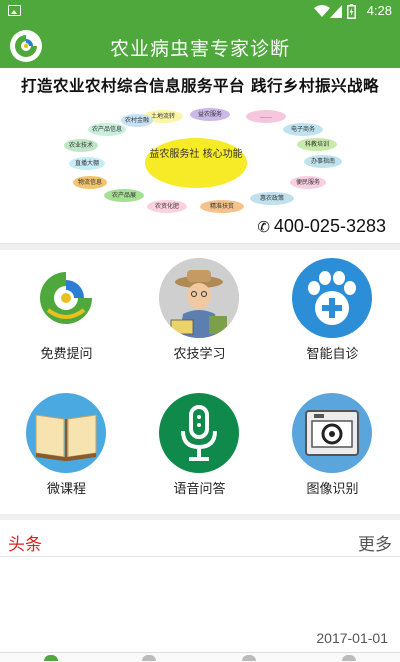 The image size is (400, 662). What do you see at coordinates (336, 11) in the screenshot?
I see `signal-icon` at bounding box center [336, 11].